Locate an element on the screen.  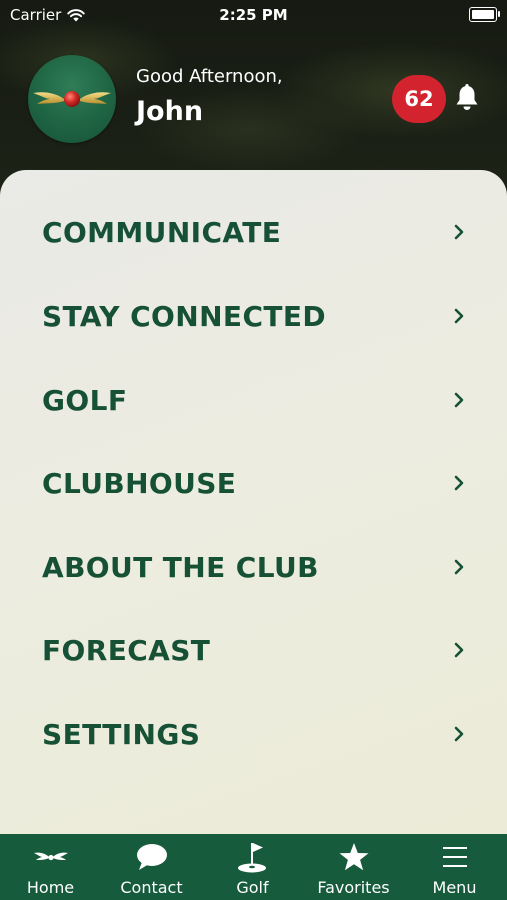
club-logo is located at coordinates (72, 99).